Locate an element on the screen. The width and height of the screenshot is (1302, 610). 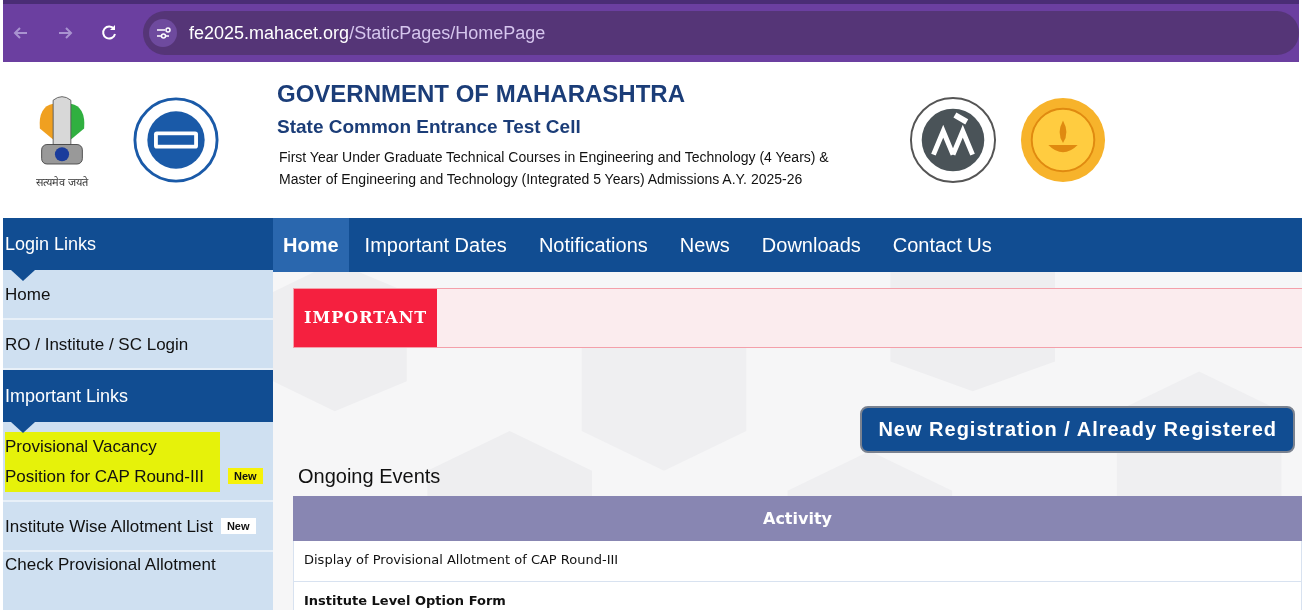
nav-tab: Home is located at coordinates (311, 245).